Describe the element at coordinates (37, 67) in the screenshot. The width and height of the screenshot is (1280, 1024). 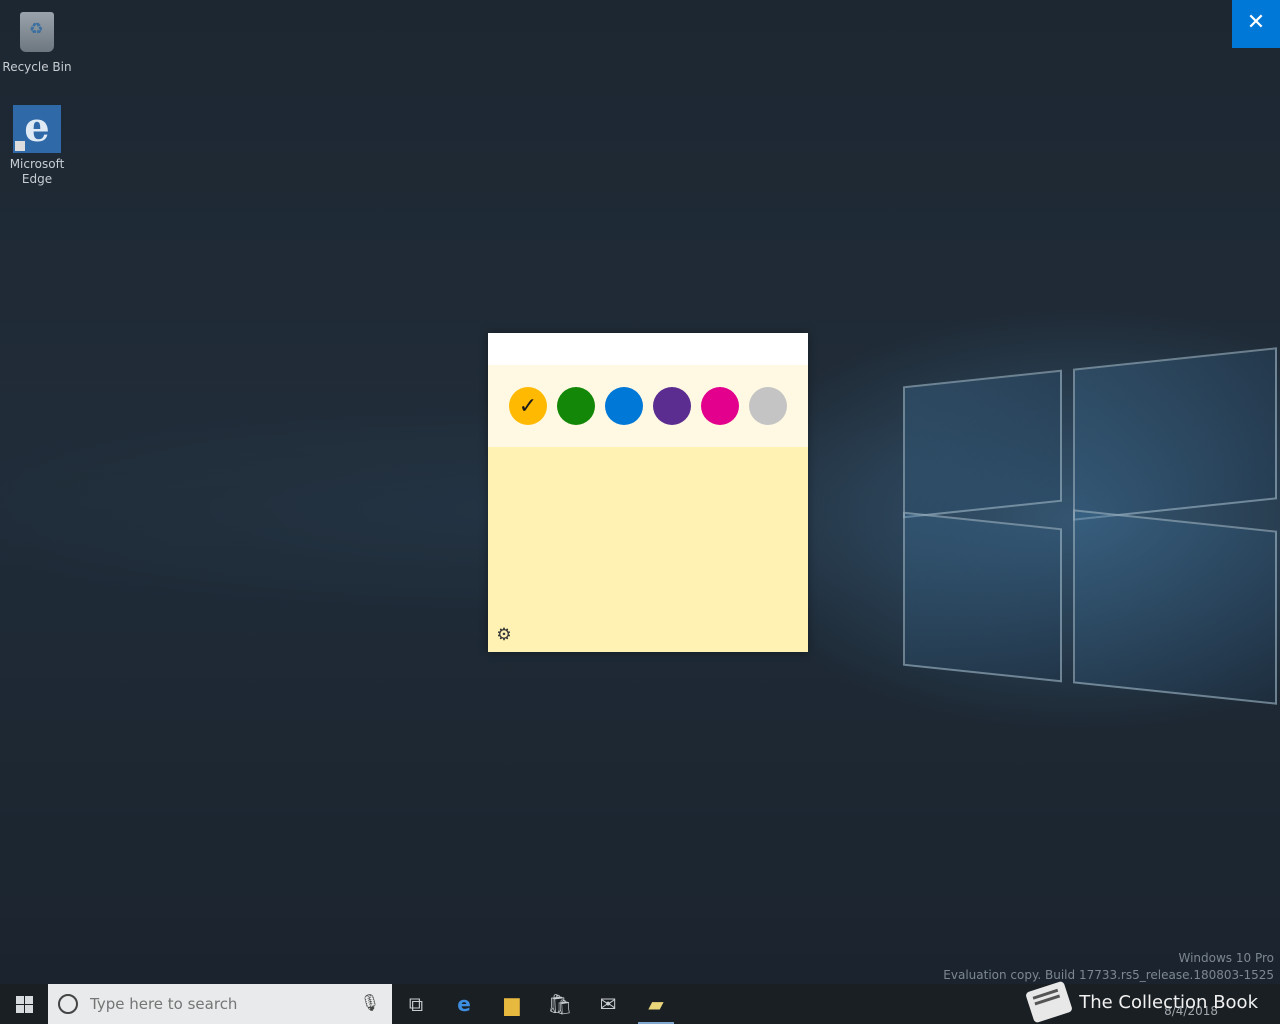
I see `desktop-icon-label: Recycle Bin` at that location.